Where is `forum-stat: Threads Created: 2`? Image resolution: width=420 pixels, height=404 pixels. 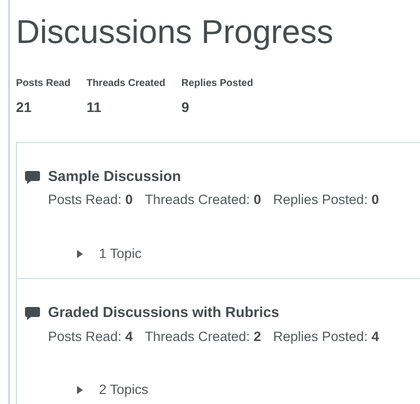 forum-stat: Threads Created: 2 is located at coordinates (203, 337).